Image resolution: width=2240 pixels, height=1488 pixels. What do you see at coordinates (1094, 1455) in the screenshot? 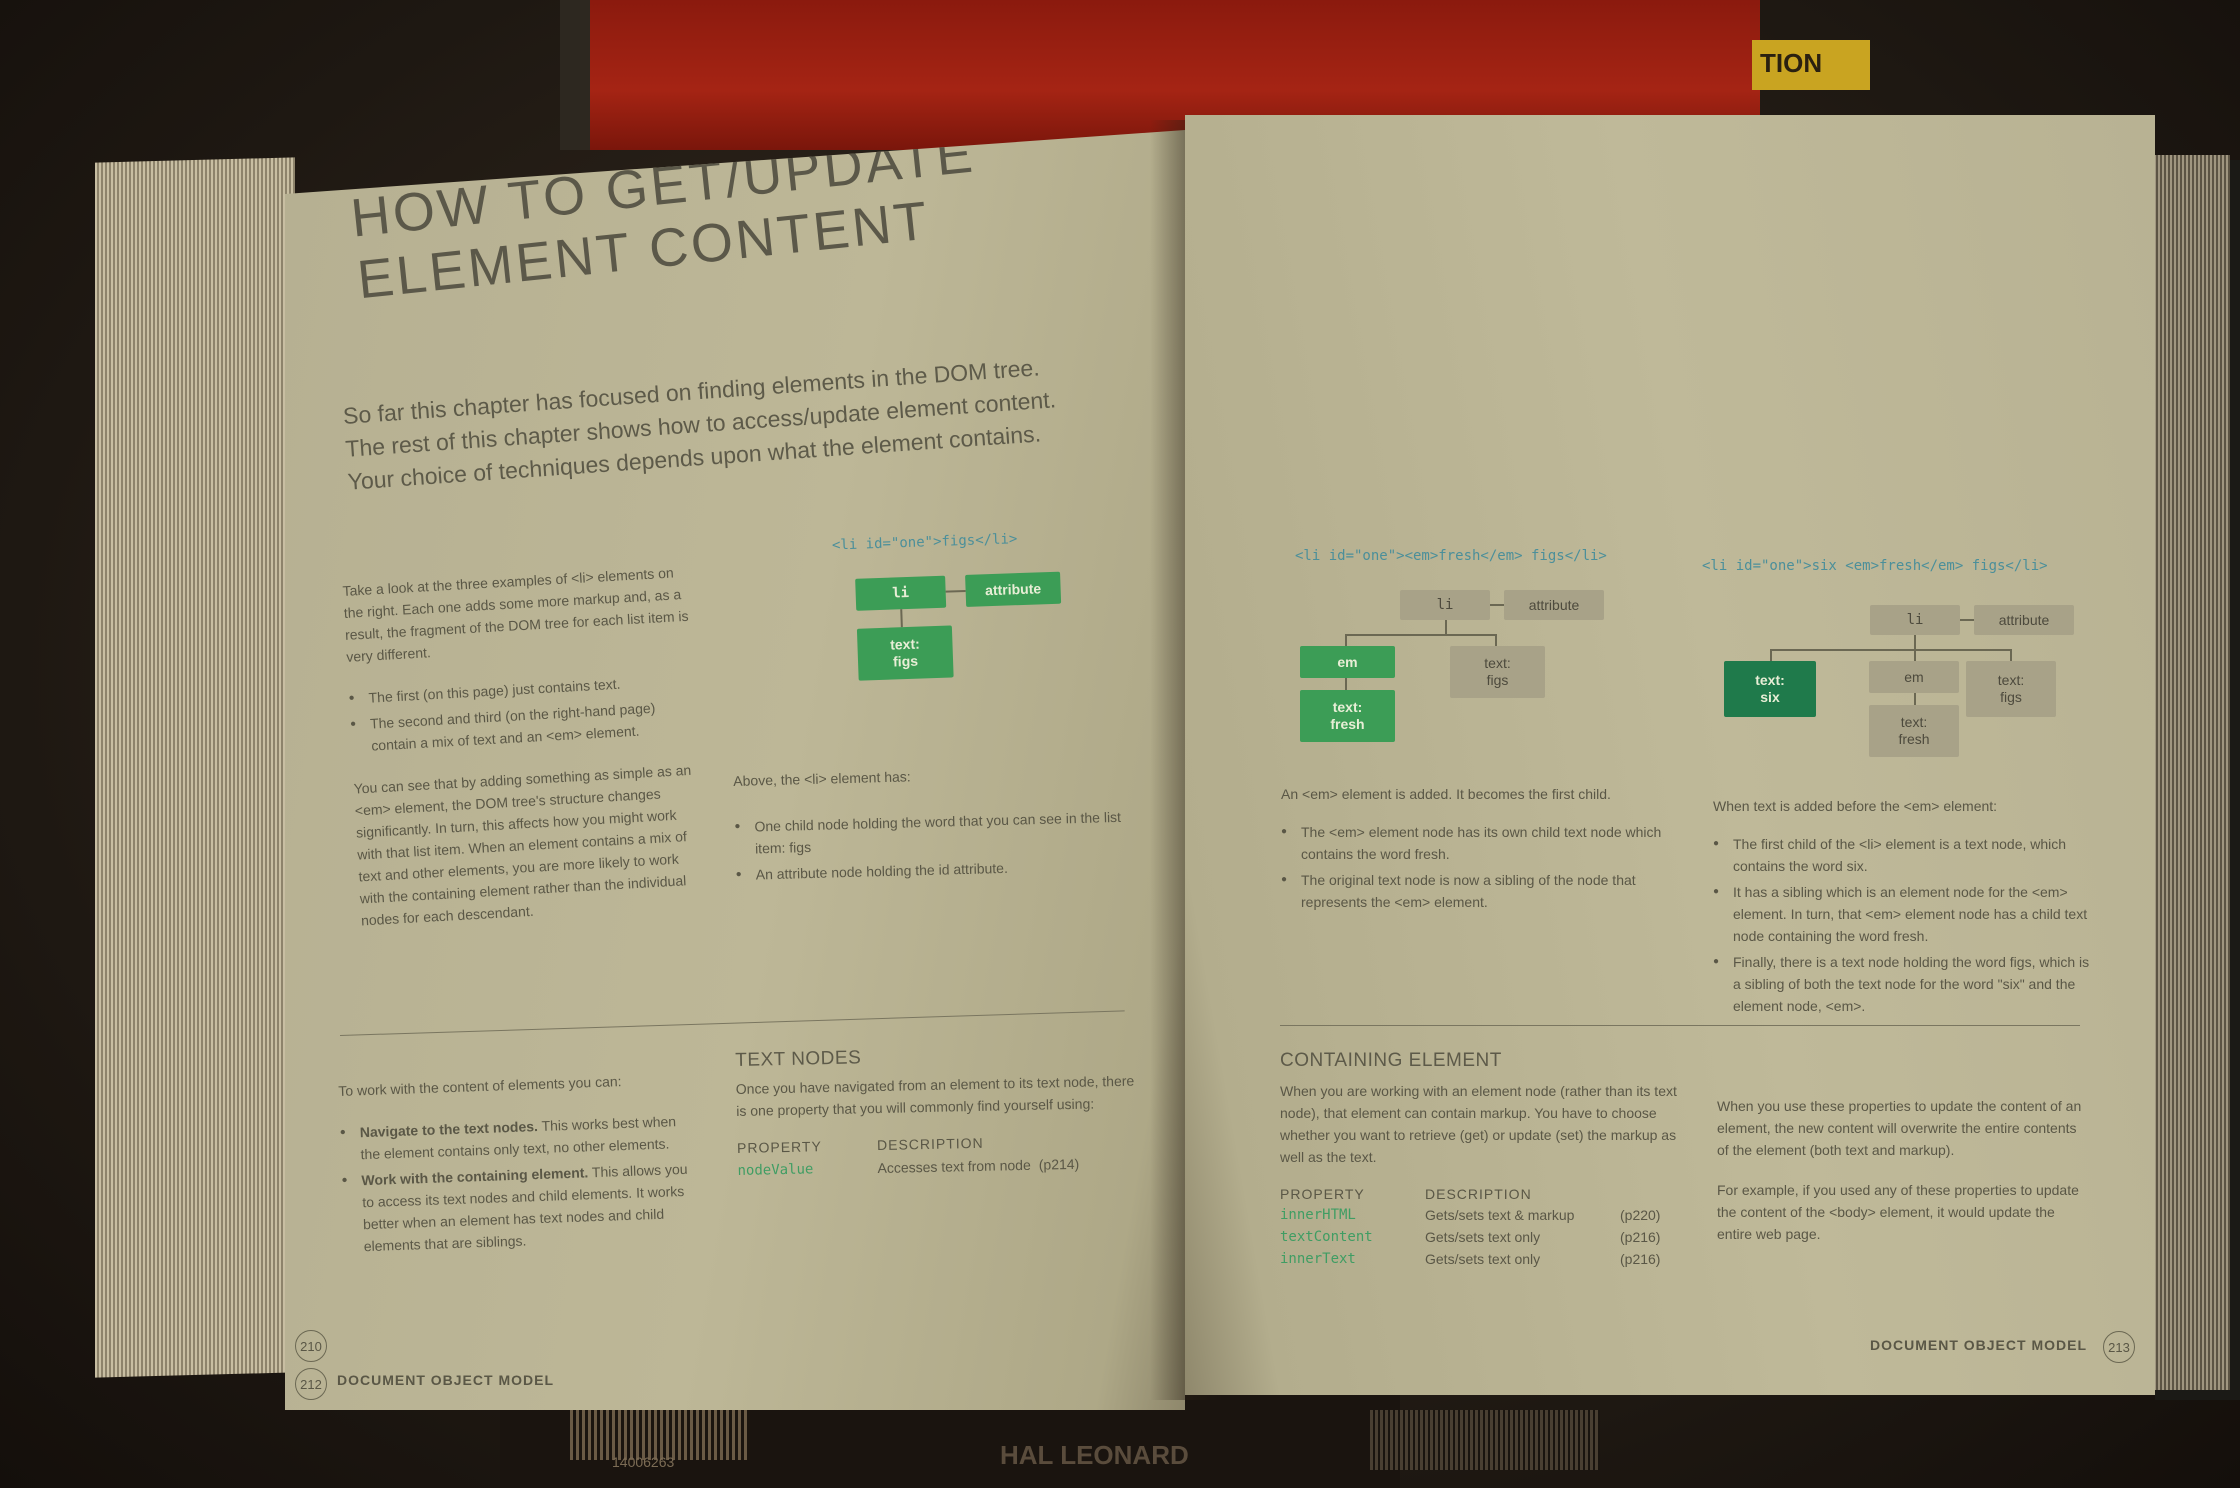
I see `publisher-text: HAL LEONARD` at bounding box center [1094, 1455].